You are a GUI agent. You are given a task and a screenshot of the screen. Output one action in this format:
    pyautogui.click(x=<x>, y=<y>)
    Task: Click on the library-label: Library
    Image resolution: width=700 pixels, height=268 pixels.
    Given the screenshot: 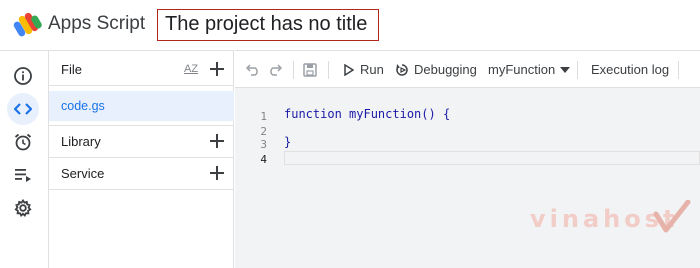 What is the action you would take?
    pyautogui.click(x=81, y=141)
    